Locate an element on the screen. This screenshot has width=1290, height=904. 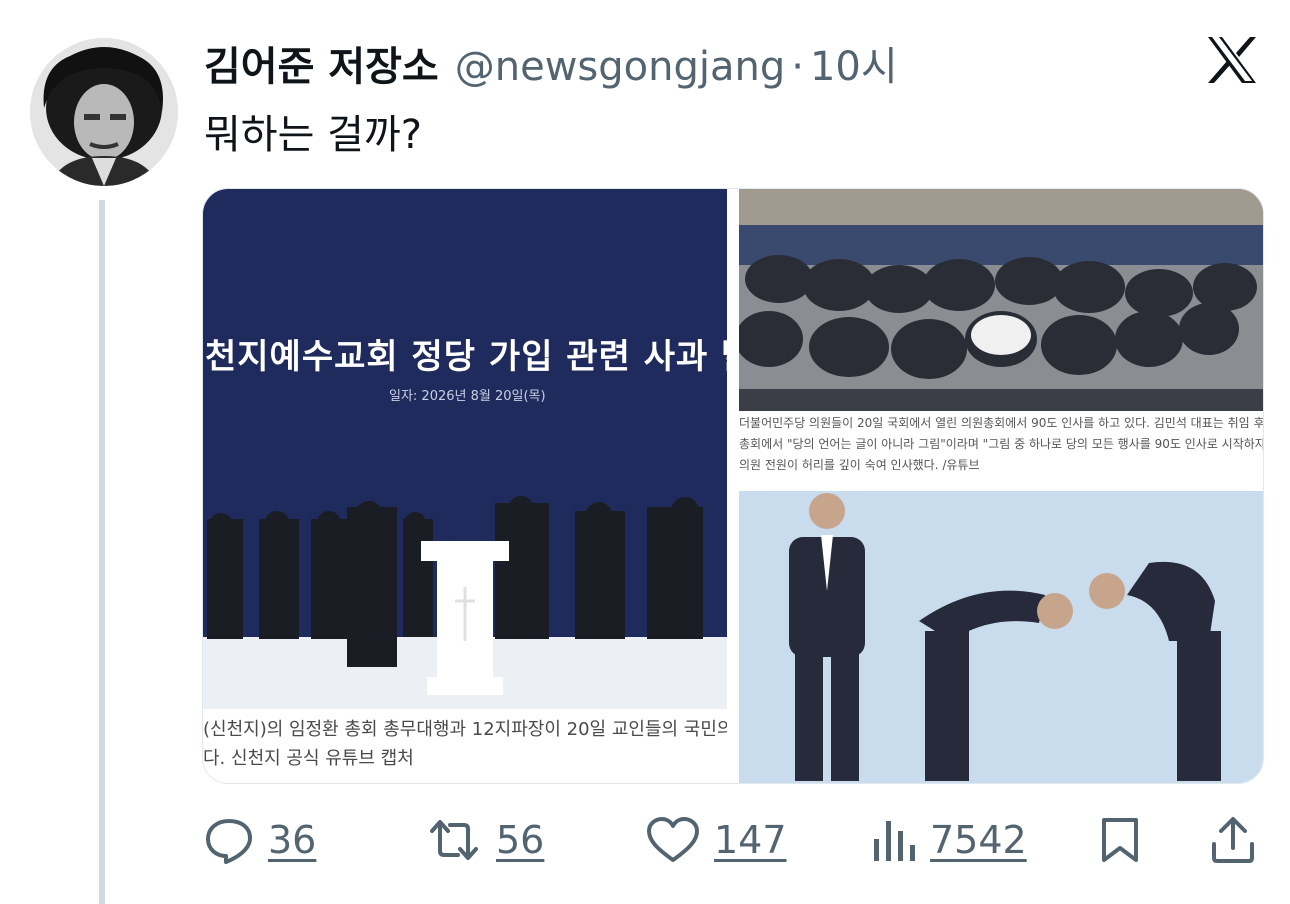
reply-count: 36 is located at coordinates (292, 840).